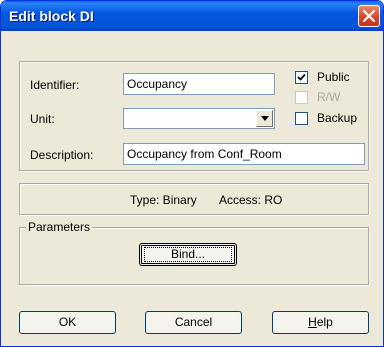 The height and width of the screenshot is (347, 384). I want to click on help-button: Help, so click(320, 322).